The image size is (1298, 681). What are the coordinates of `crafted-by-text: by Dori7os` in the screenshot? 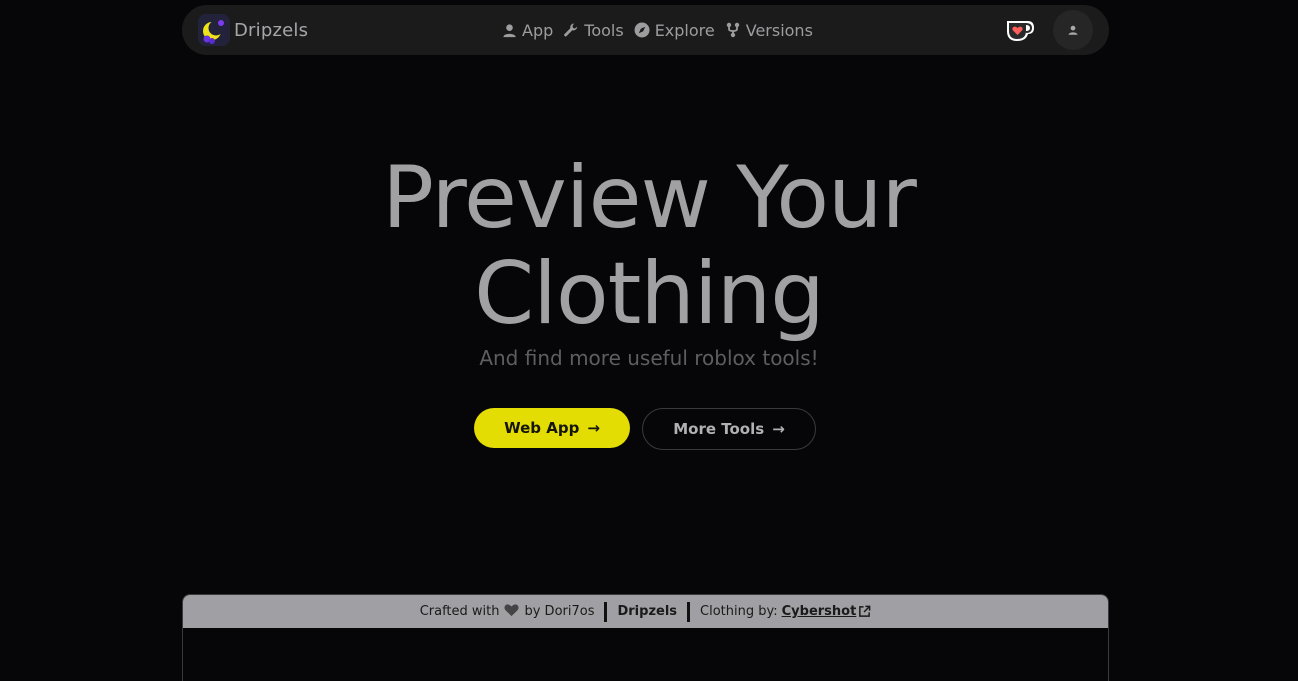 It's located at (559, 611).